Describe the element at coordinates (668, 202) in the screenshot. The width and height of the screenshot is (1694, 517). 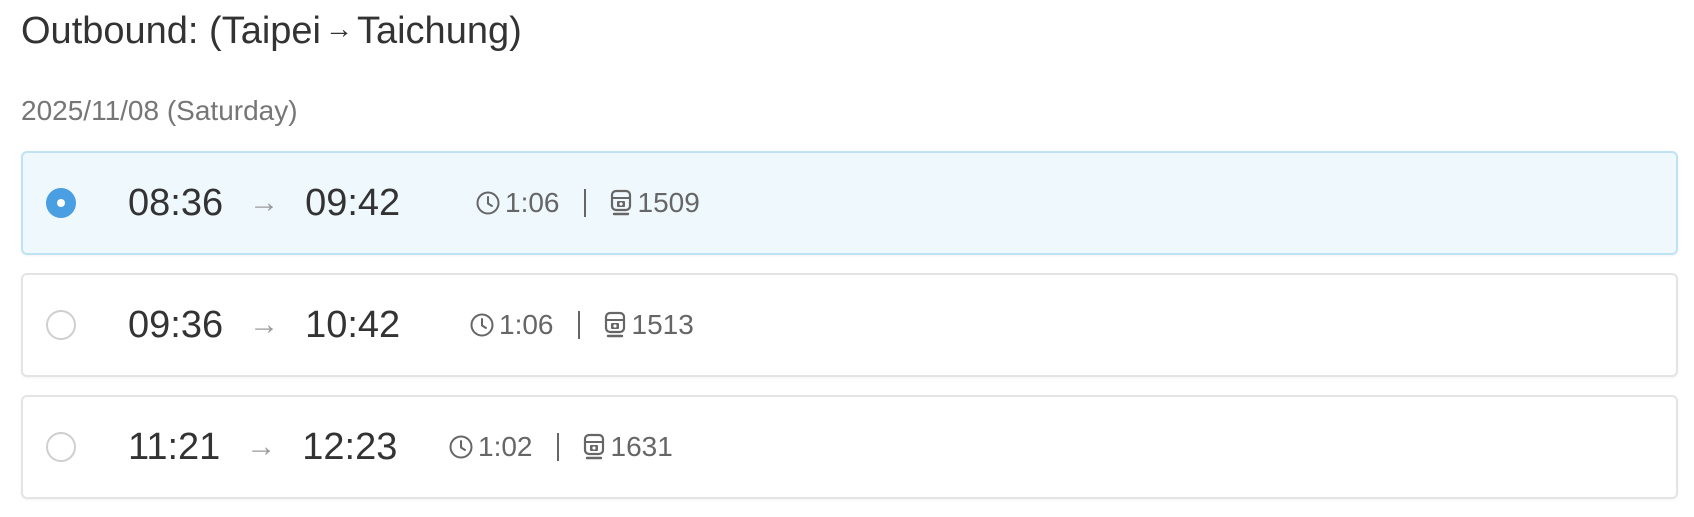
I see `train-number: 1509` at that location.